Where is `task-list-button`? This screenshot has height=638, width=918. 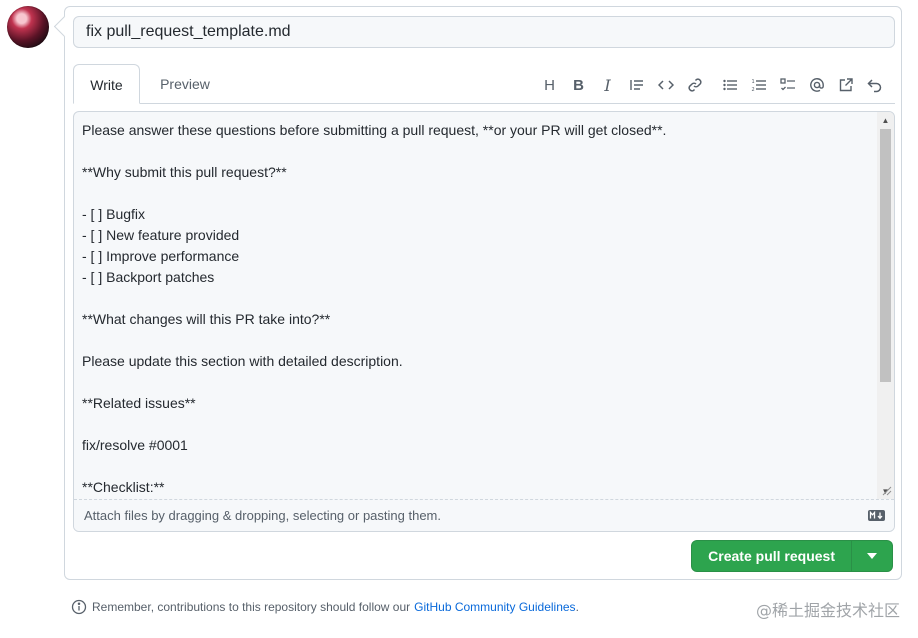 task-list-button is located at coordinates (787, 85).